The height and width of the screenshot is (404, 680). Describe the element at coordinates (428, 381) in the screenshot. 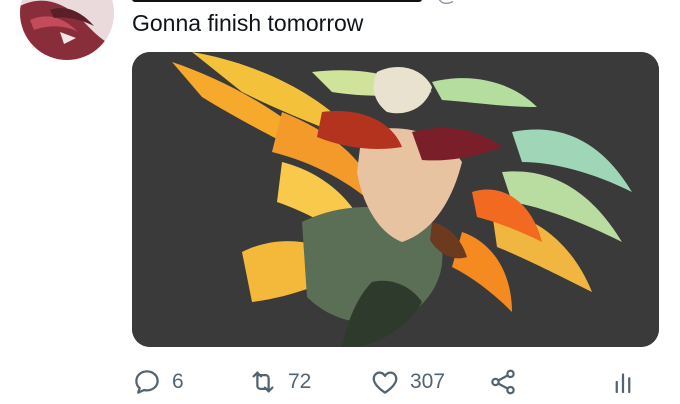

I see `like-count: 307` at that location.